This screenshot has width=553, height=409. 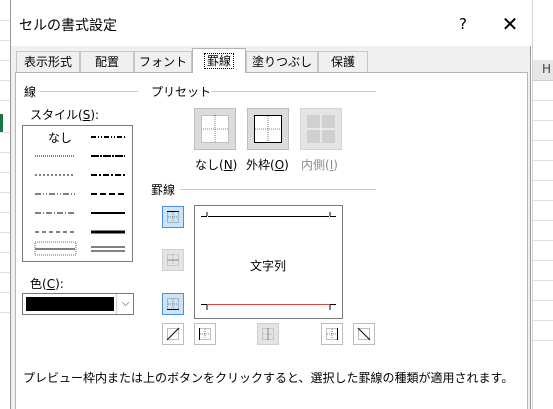 I want to click on line-style-list: なし, so click(x=77, y=193).